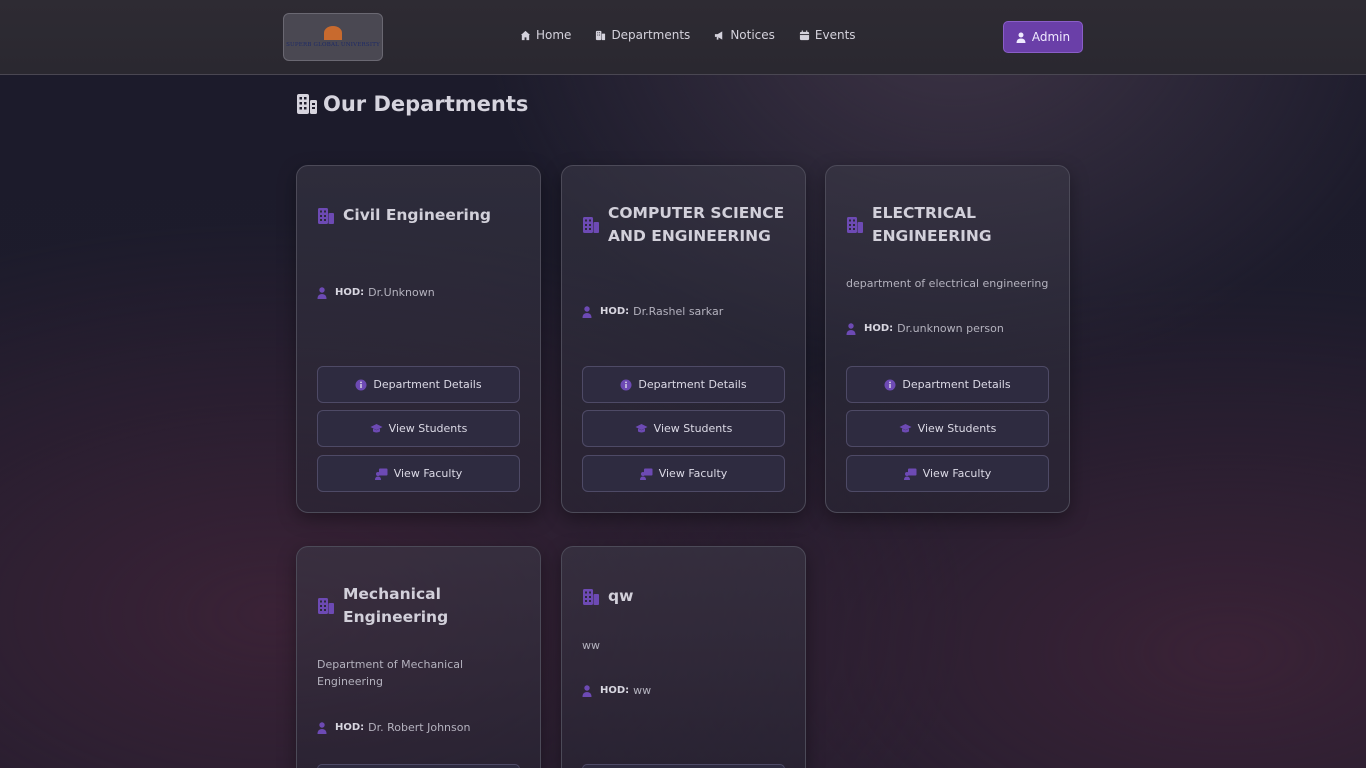 The width and height of the screenshot is (1366, 768). What do you see at coordinates (719, 35) in the screenshot?
I see `megaphone-icon` at bounding box center [719, 35].